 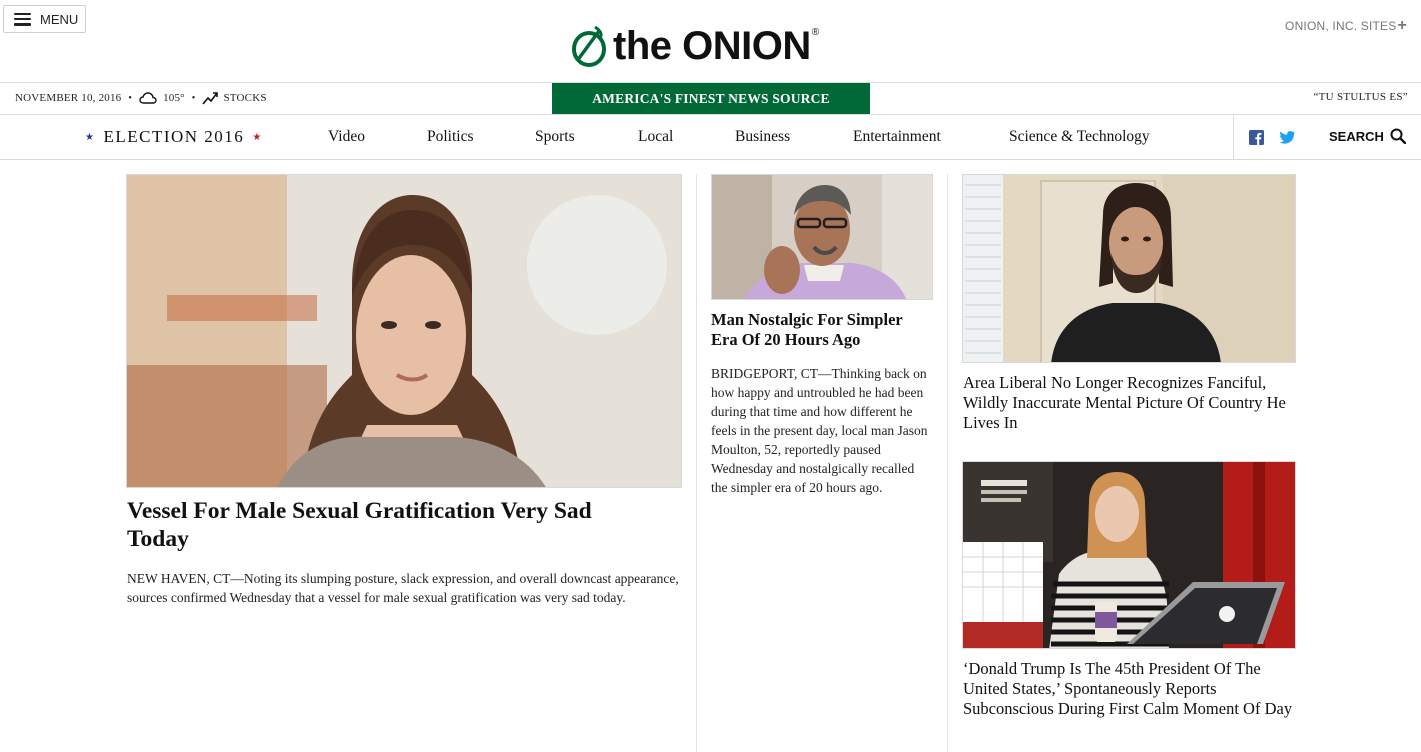 What do you see at coordinates (897, 137) in the screenshot?
I see `nav-item-entertainment: Entertainment` at bounding box center [897, 137].